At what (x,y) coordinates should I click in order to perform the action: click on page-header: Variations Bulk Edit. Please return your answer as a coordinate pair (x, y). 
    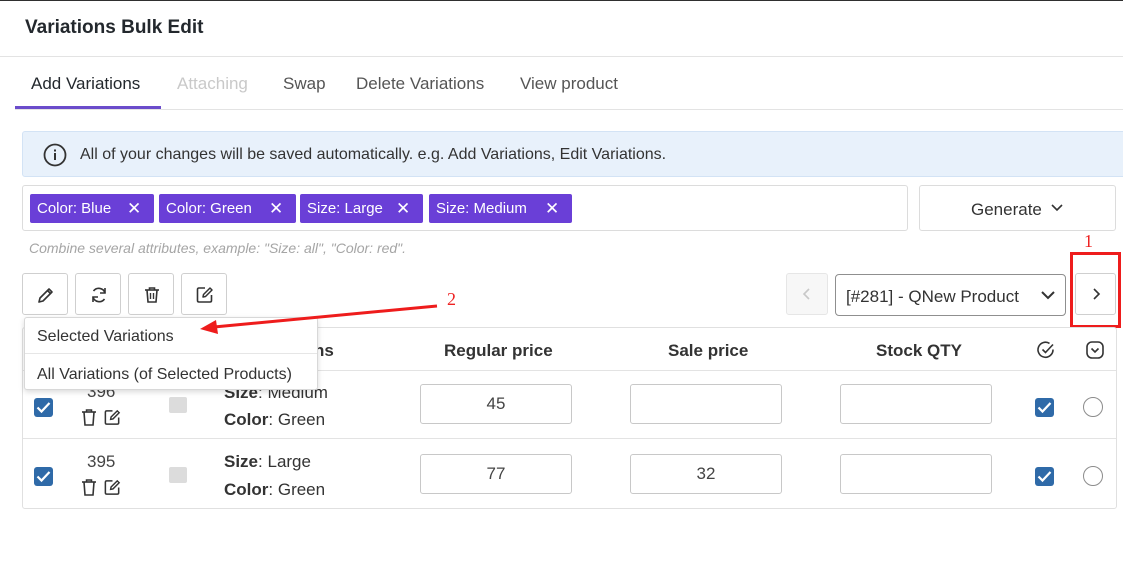
    Looking at the image, I should click on (561, 29).